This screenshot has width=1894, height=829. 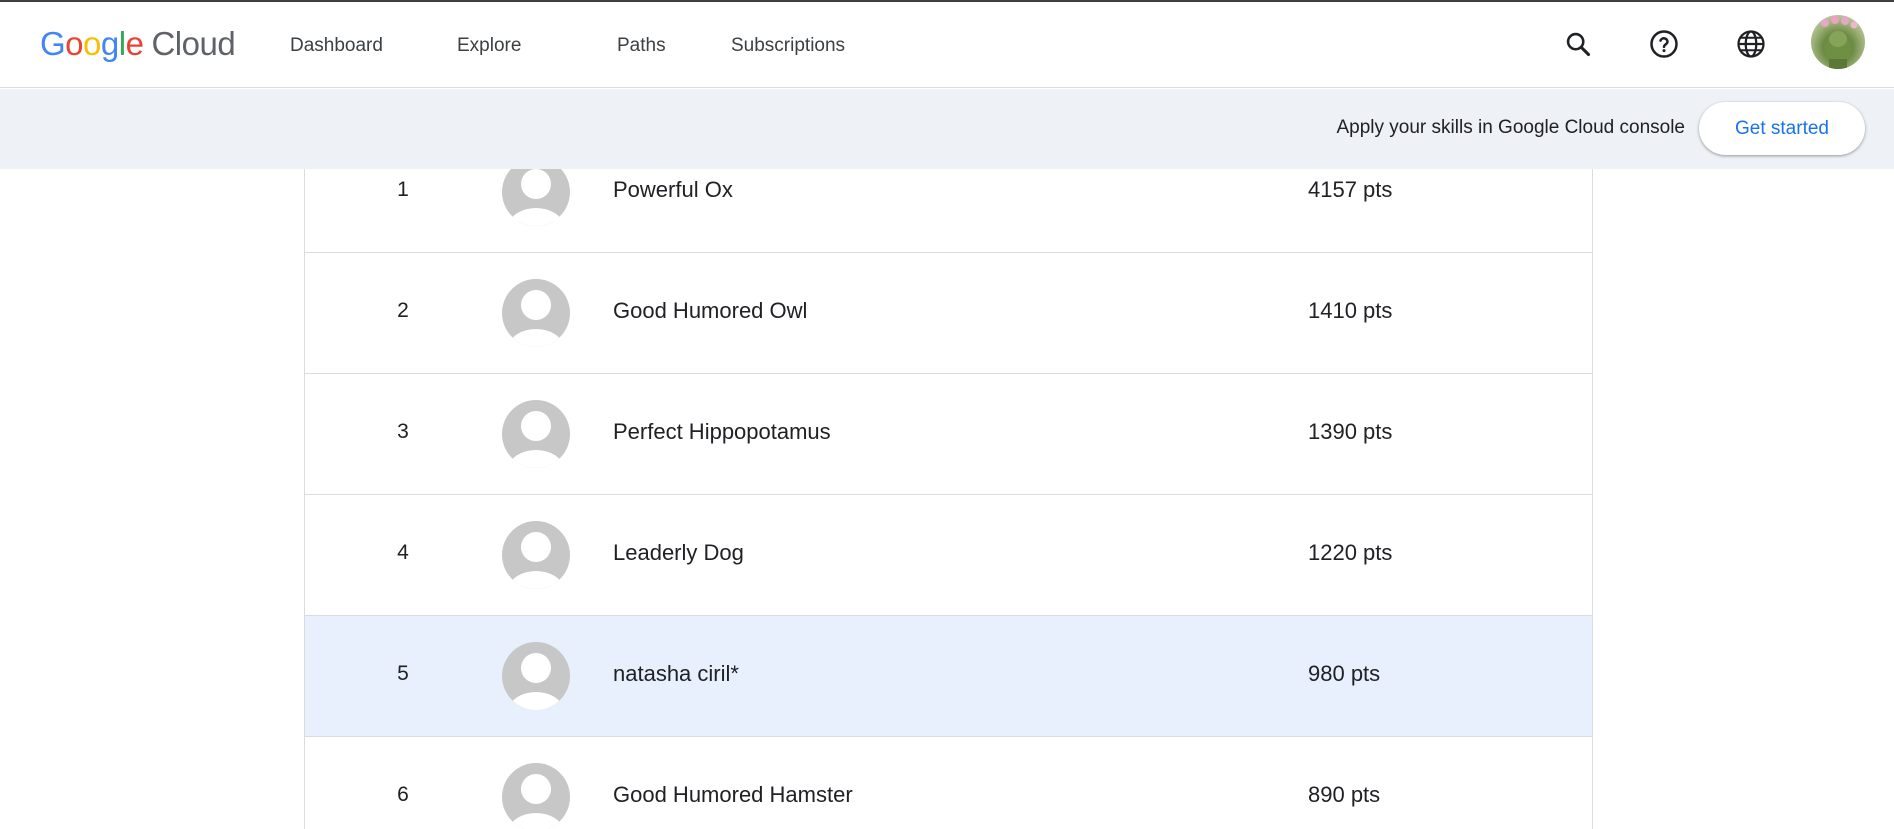 I want to click on help-button, so click(x=1664, y=44).